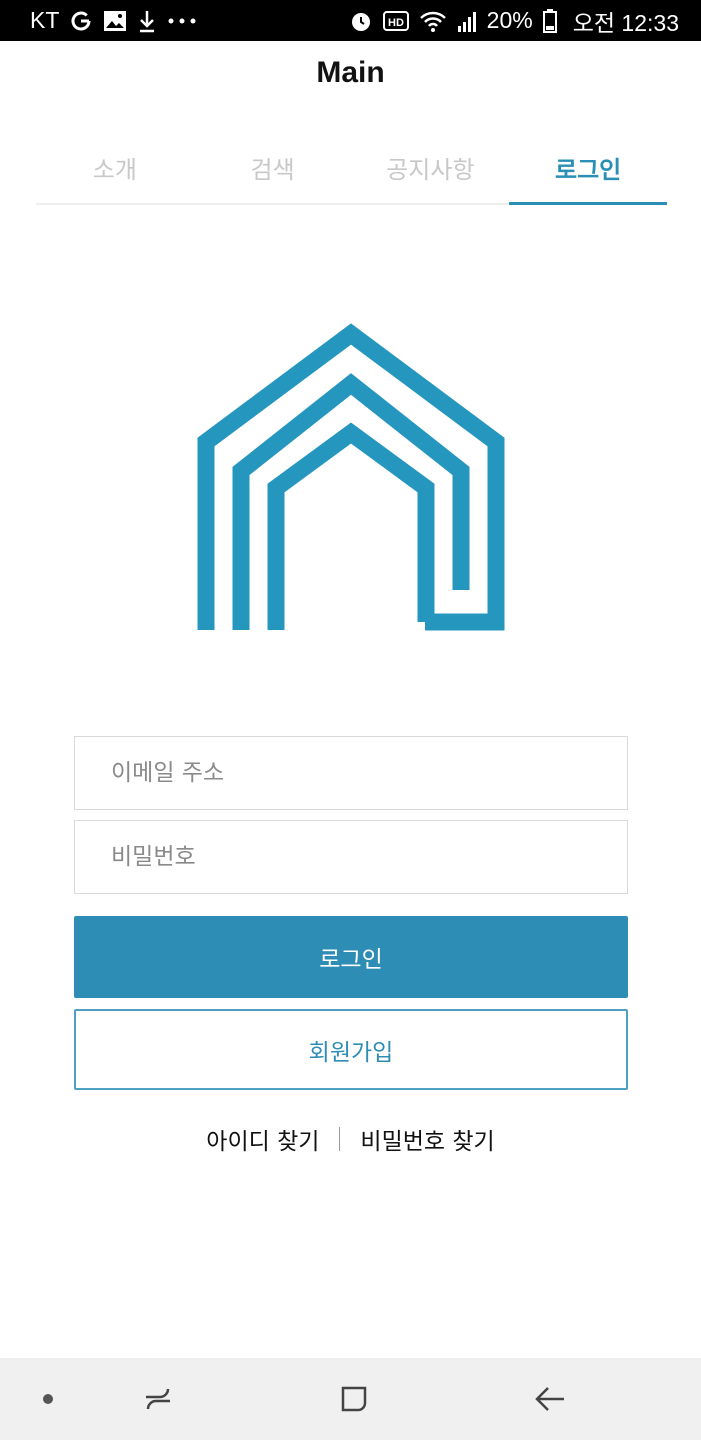 The image size is (701, 1440). What do you see at coordinates (431, 171) in the screenshot?
I see `tab-notice: 공지사항` at bounding box center [431, 171].